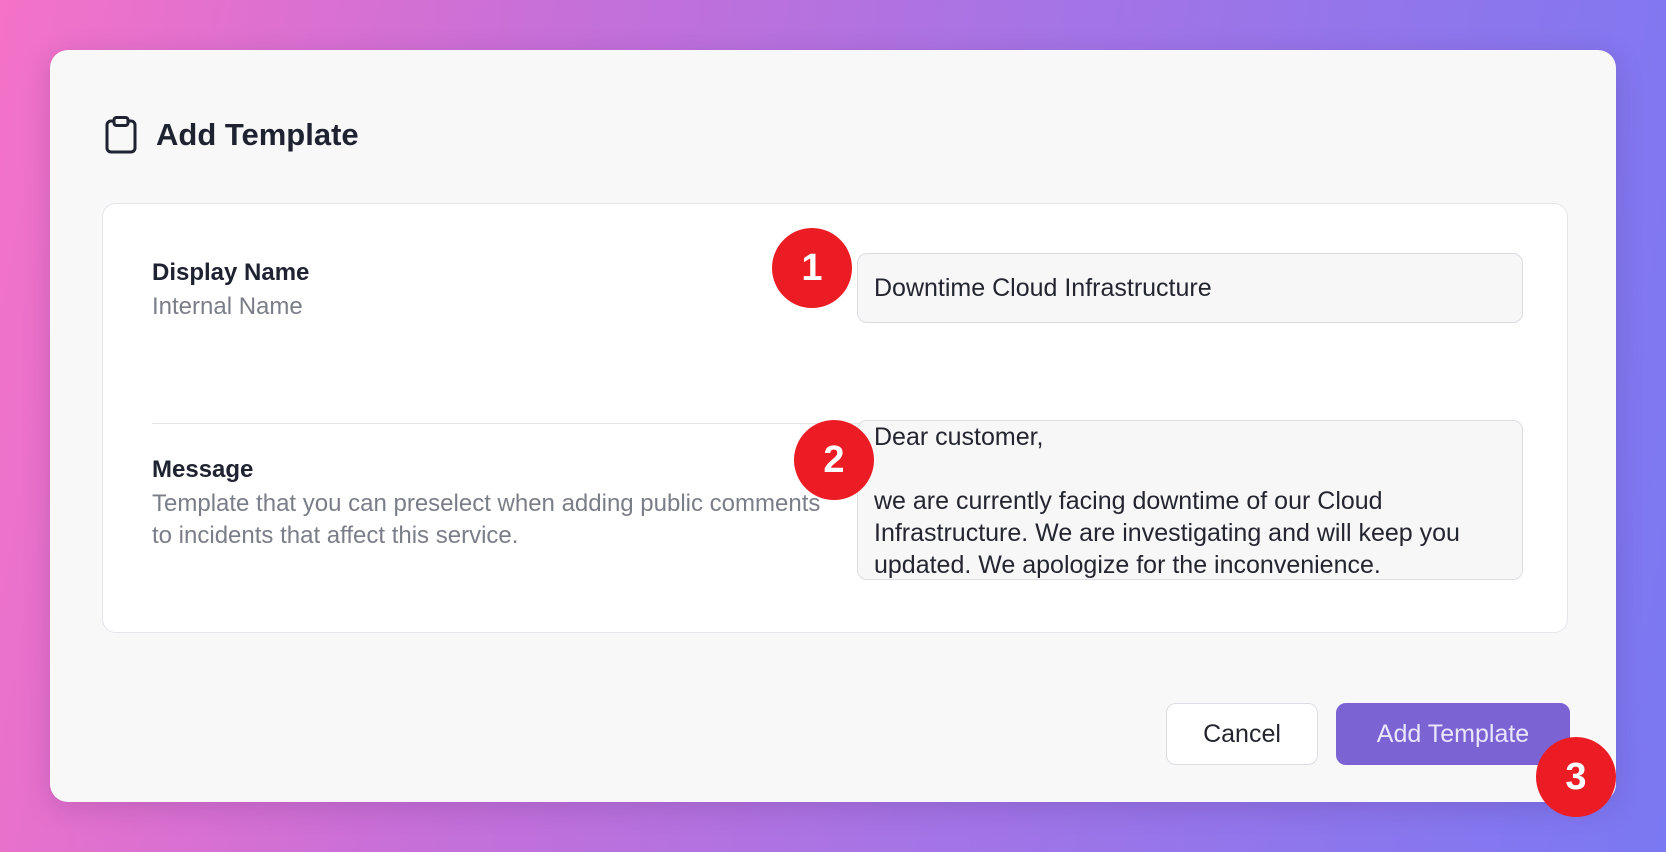  Describe the element at coordinates (231, 272) in the screenshot. I see `display-name-label: Display Name` at that location.